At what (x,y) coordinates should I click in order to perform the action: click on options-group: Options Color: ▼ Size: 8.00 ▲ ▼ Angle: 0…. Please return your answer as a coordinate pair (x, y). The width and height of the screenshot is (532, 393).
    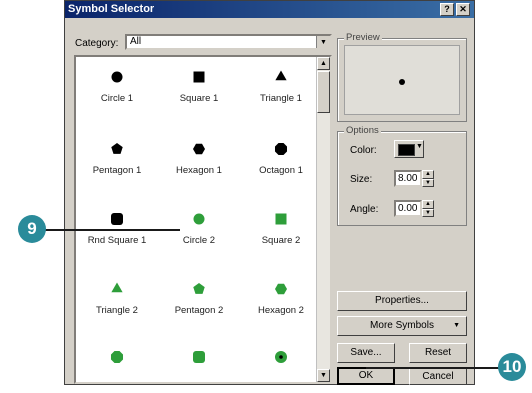
    Looking at the image, I should click on (402, 175).